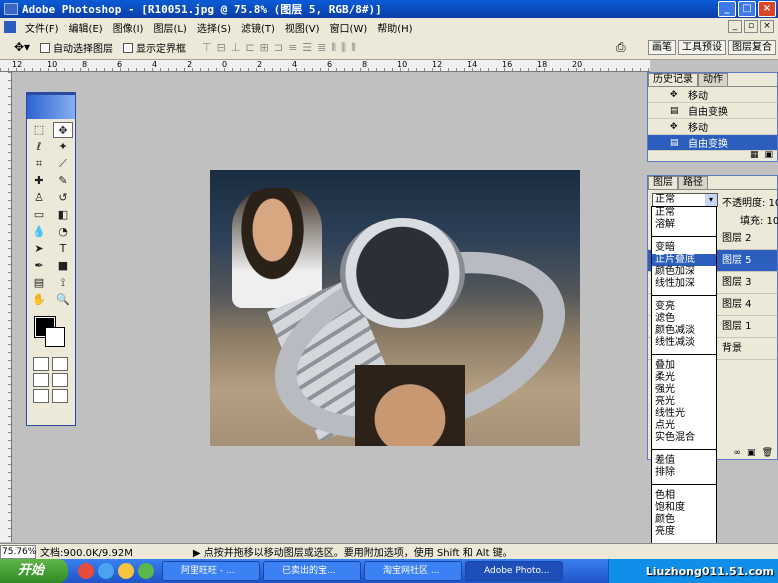 The width and height of the screenshot is (778, 583). I want to click on screen-mode-full-icon, so click(60, 380).